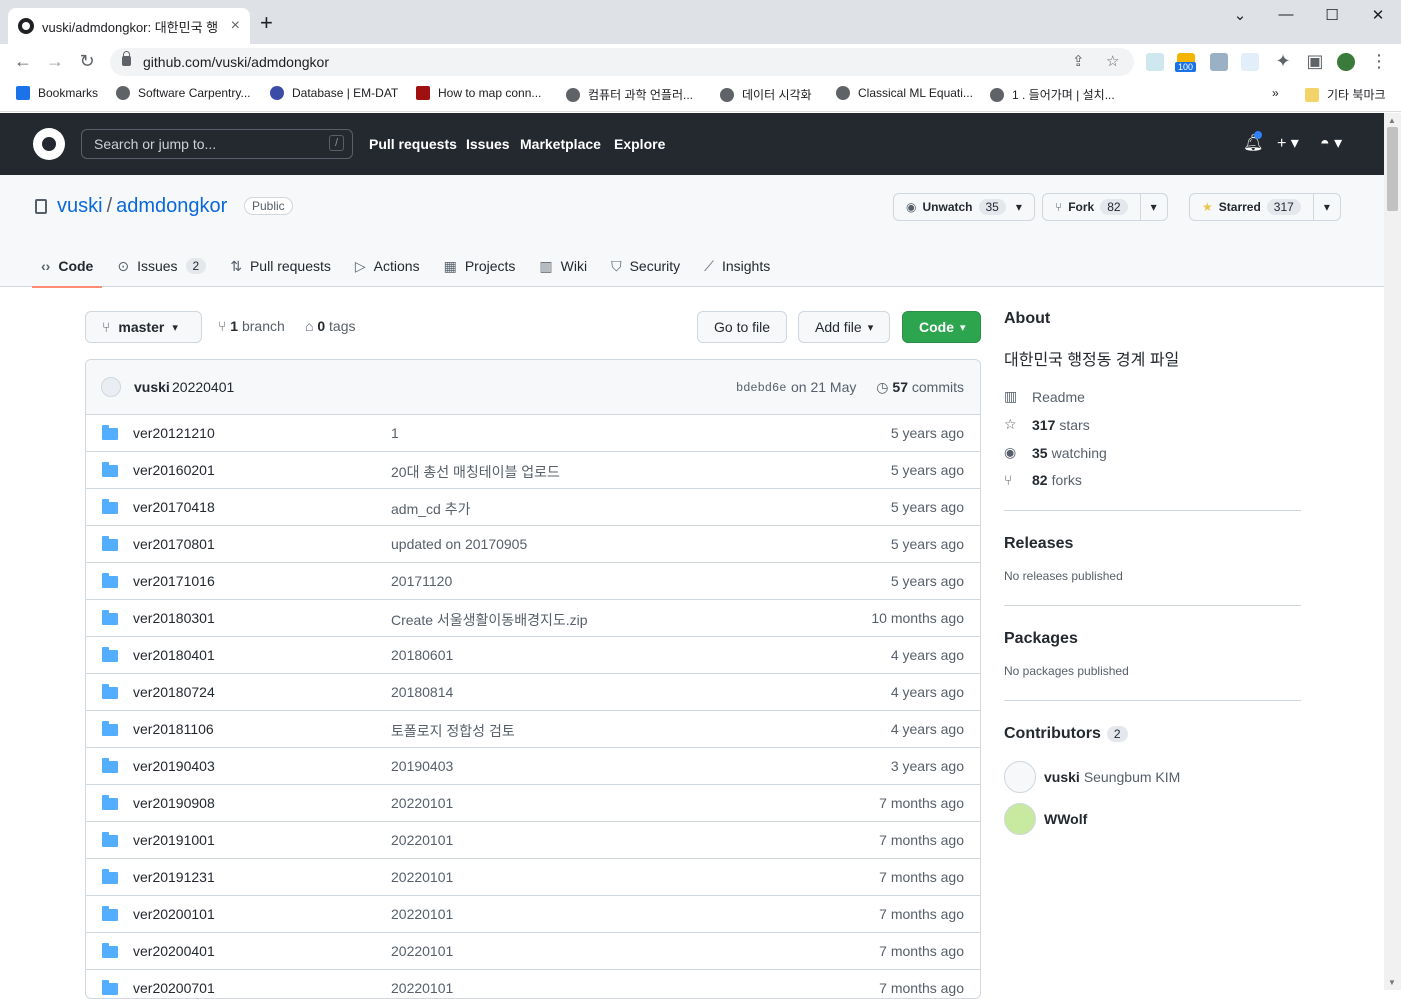  What do you see at coordinates (174, 507) in the screenshot?
I see `file-name-link: ver20170418` at bounding box center [174, 507].